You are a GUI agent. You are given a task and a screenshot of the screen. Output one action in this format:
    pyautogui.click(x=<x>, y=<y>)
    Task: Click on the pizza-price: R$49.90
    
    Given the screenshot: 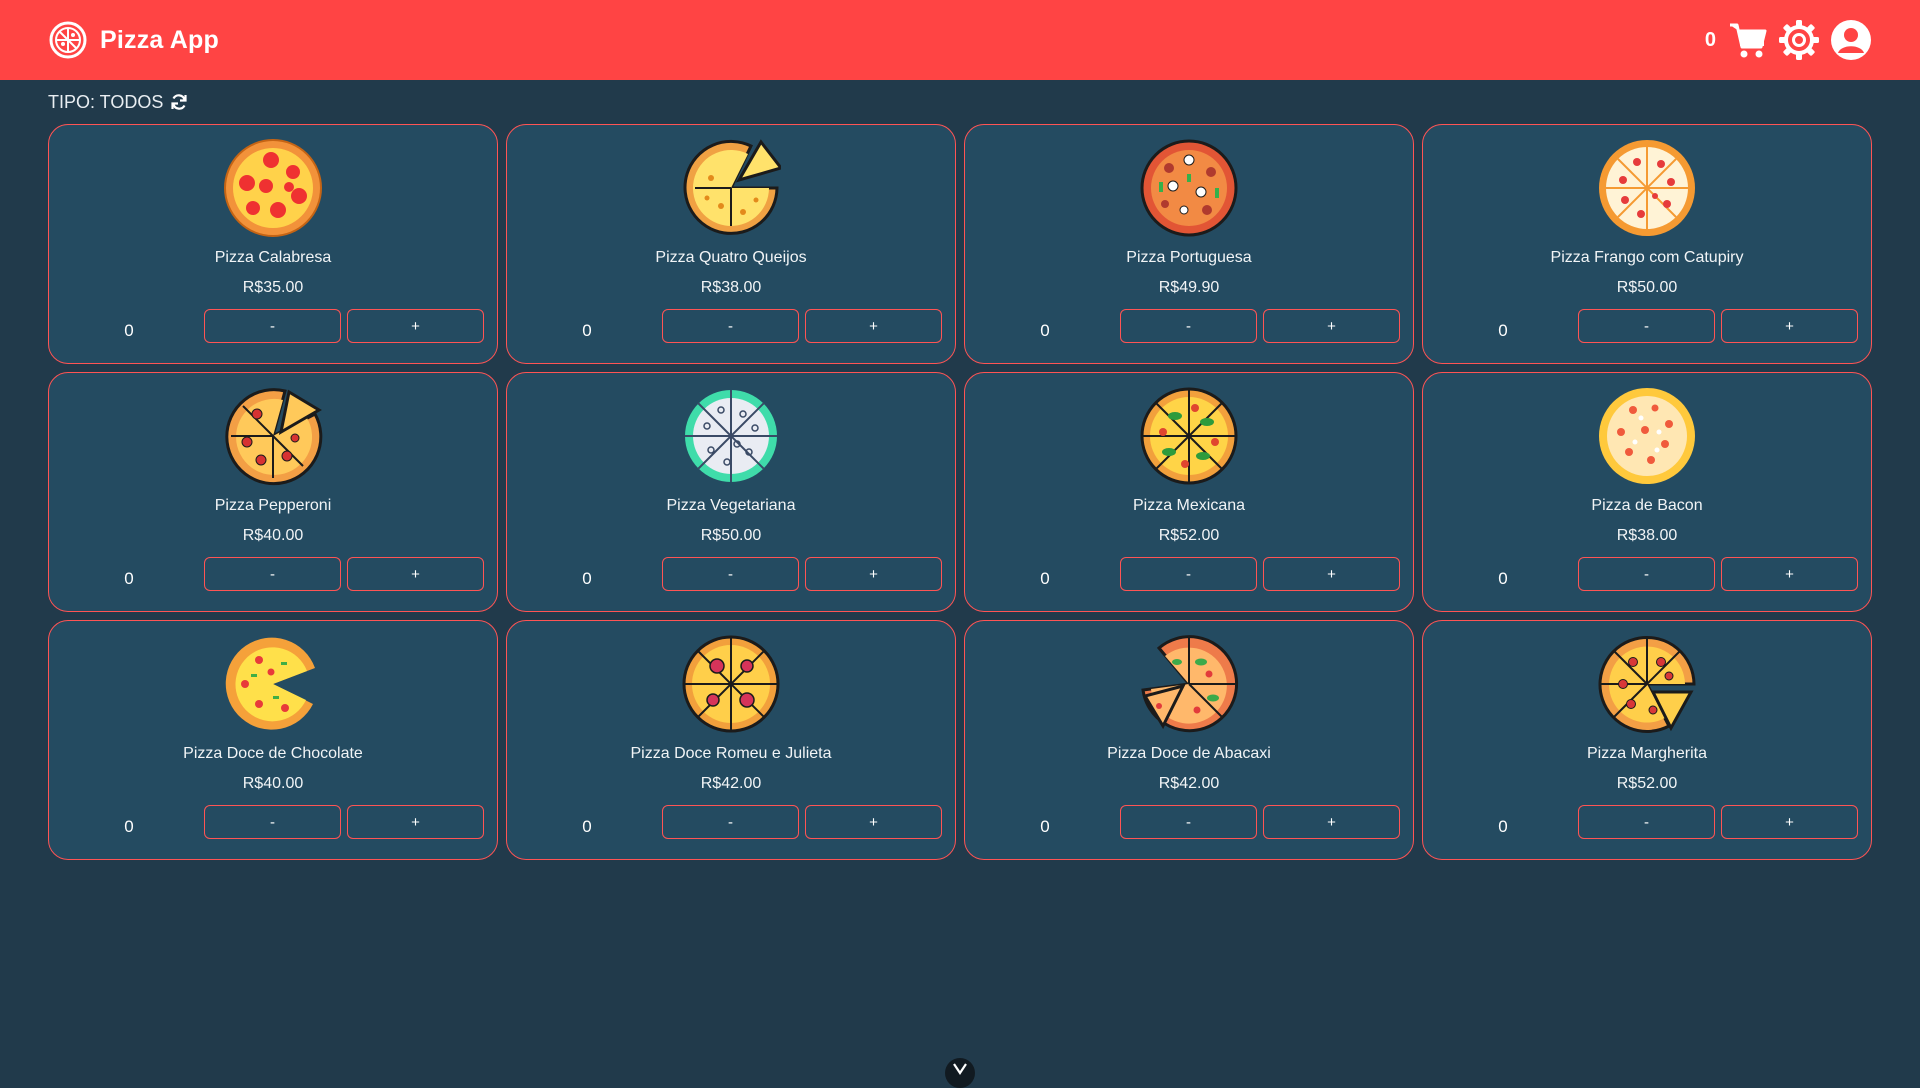 What is the action you would take?
    pyautogui.click(x=1189, y=287)
    